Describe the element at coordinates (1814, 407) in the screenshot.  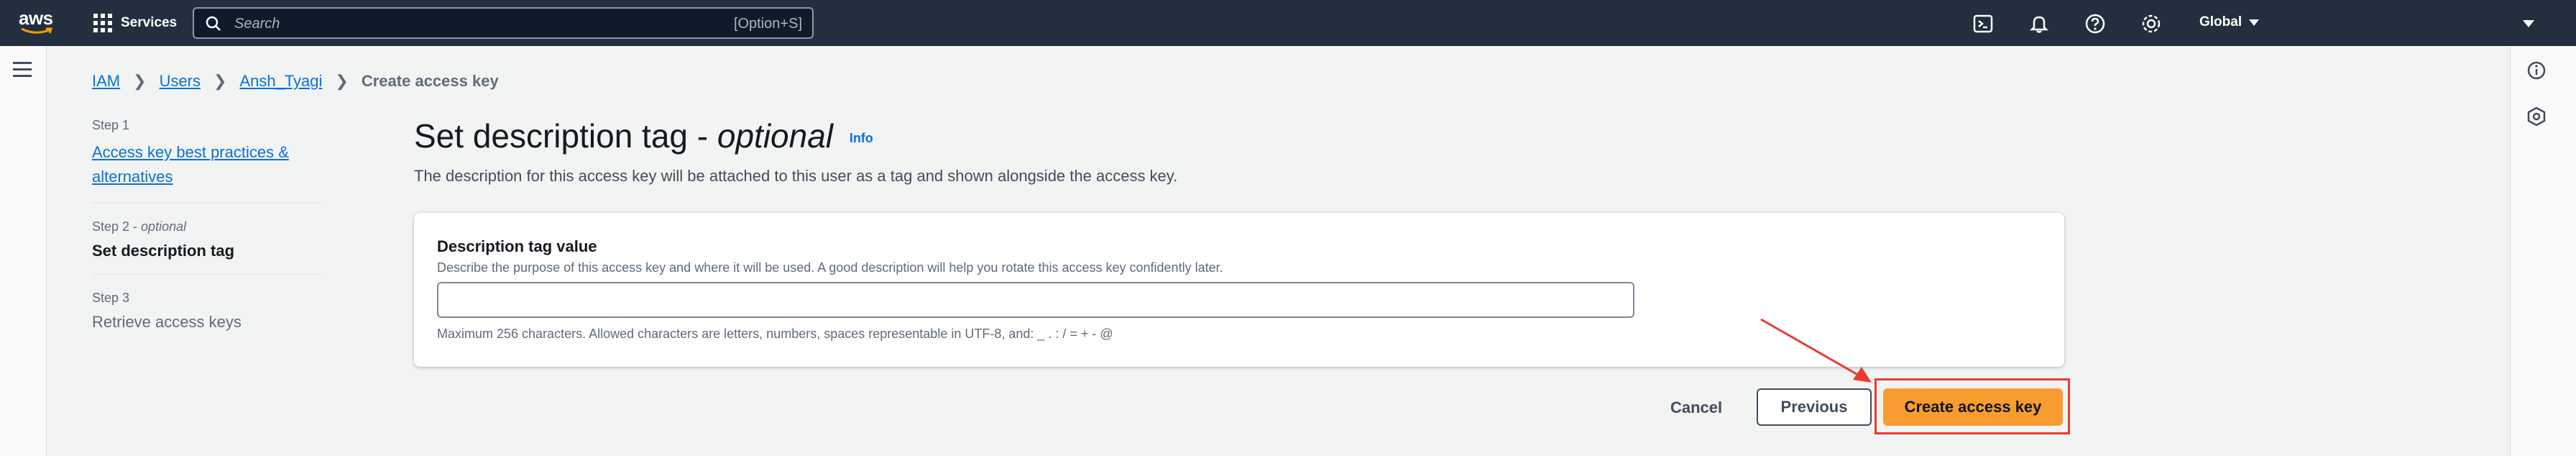
I see `previous-button: Previous` at that location.